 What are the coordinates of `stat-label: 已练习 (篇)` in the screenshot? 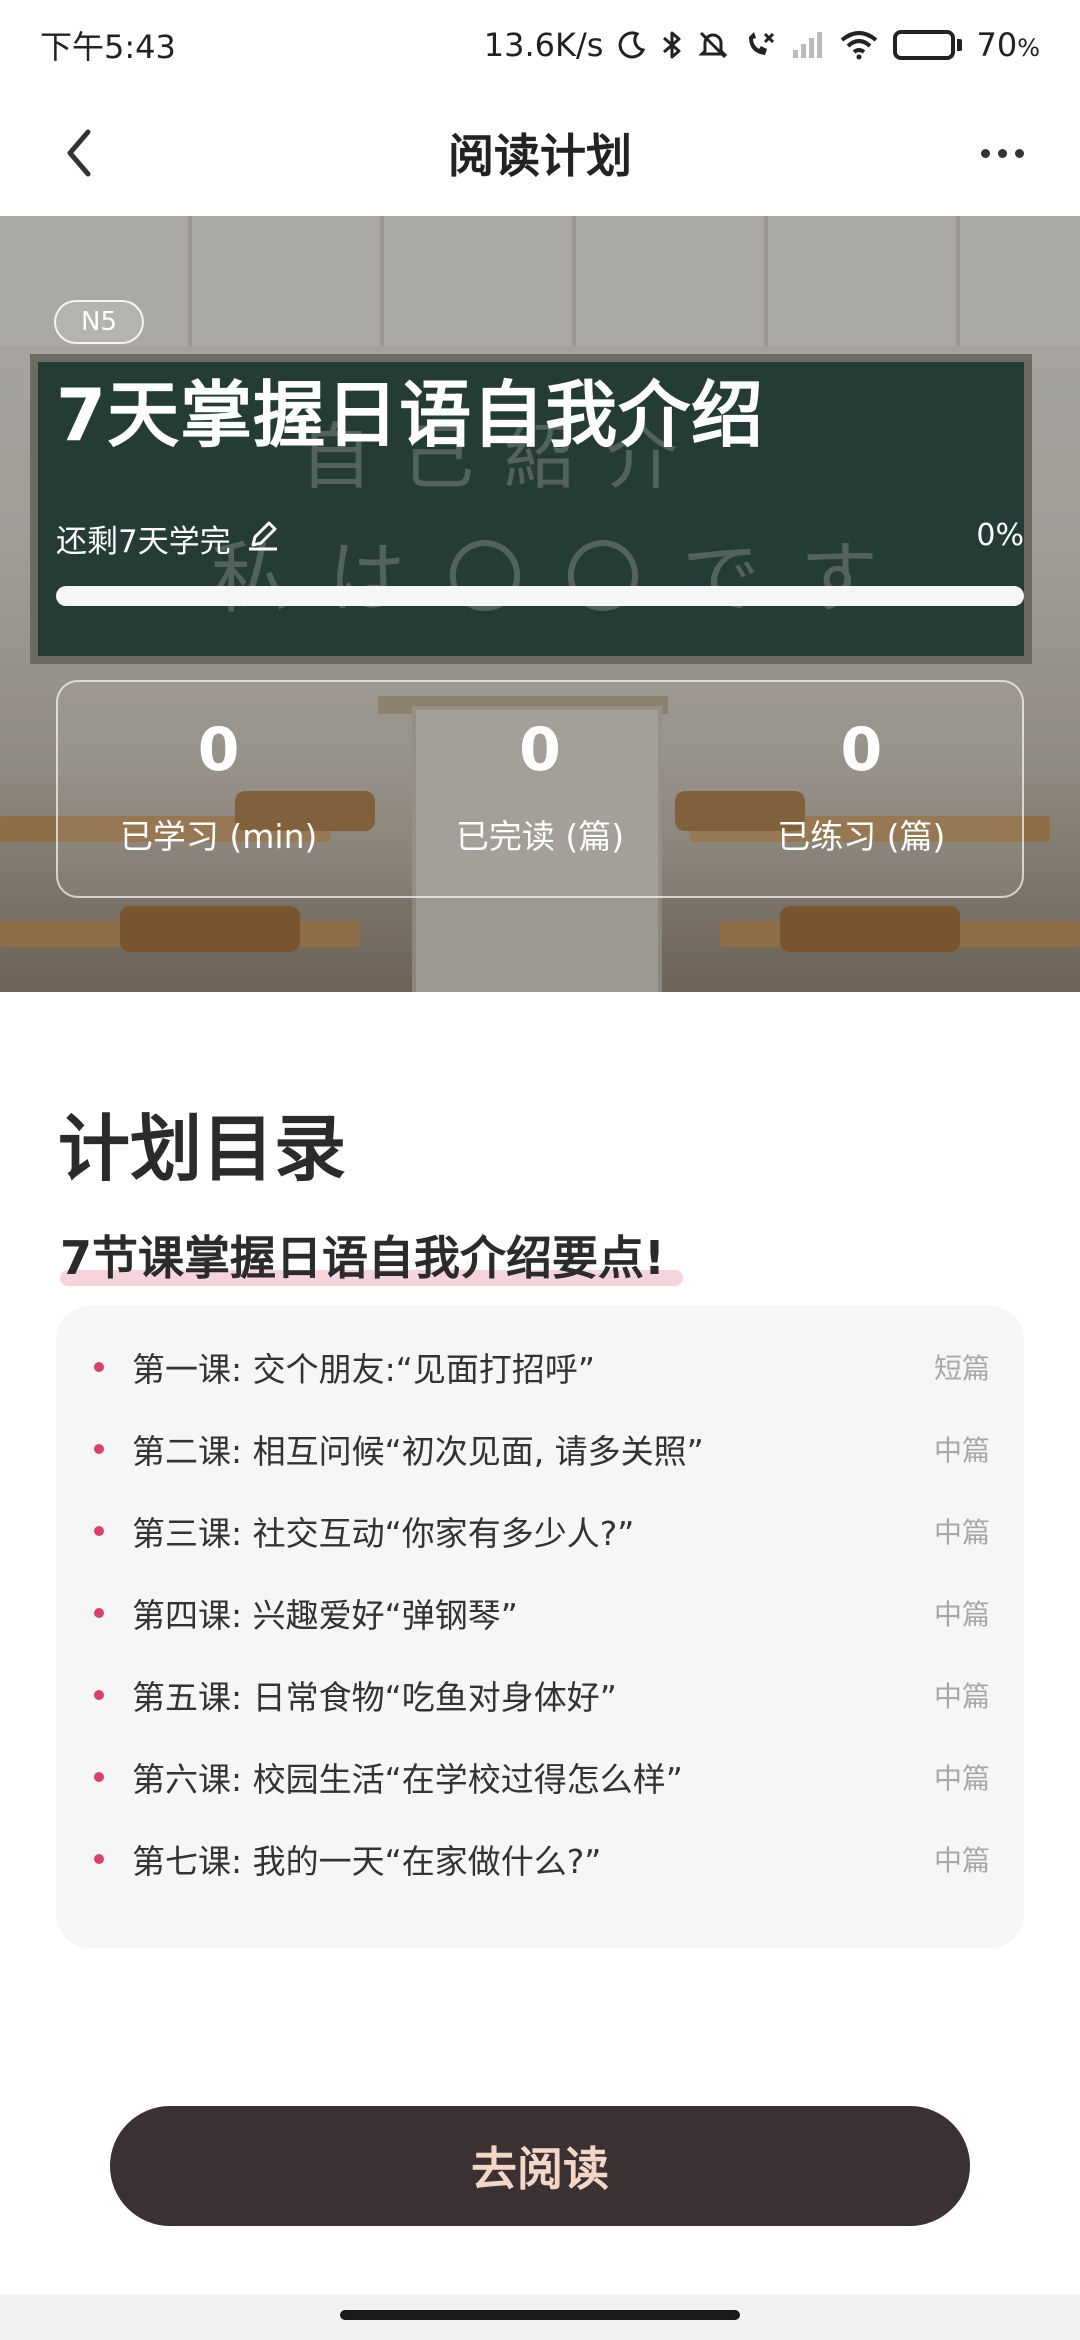 It's located at (861, 836).